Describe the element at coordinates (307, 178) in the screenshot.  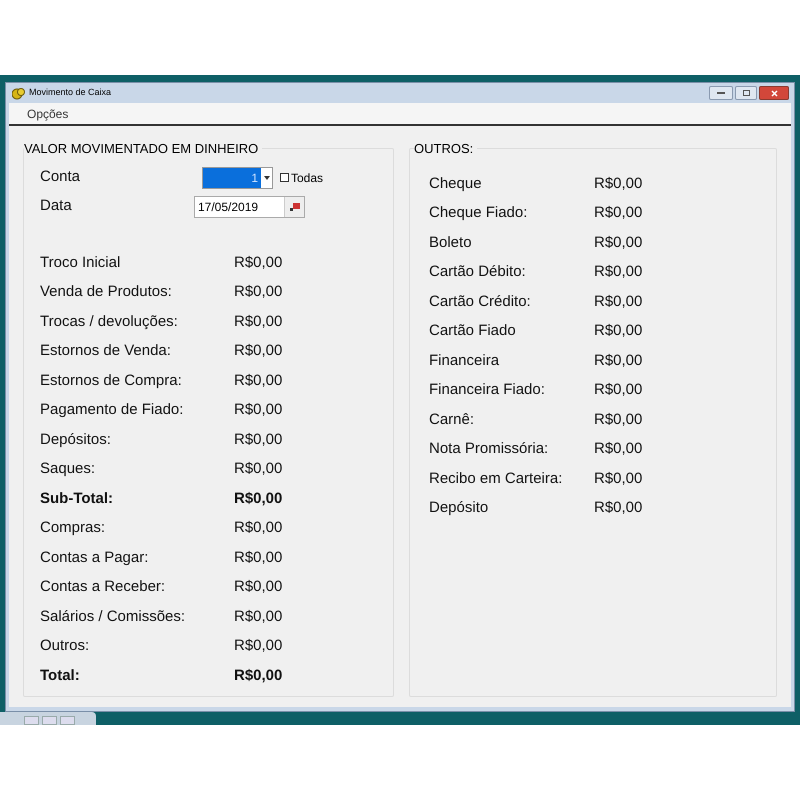
I see `checkbox-label: Todas` at that location.